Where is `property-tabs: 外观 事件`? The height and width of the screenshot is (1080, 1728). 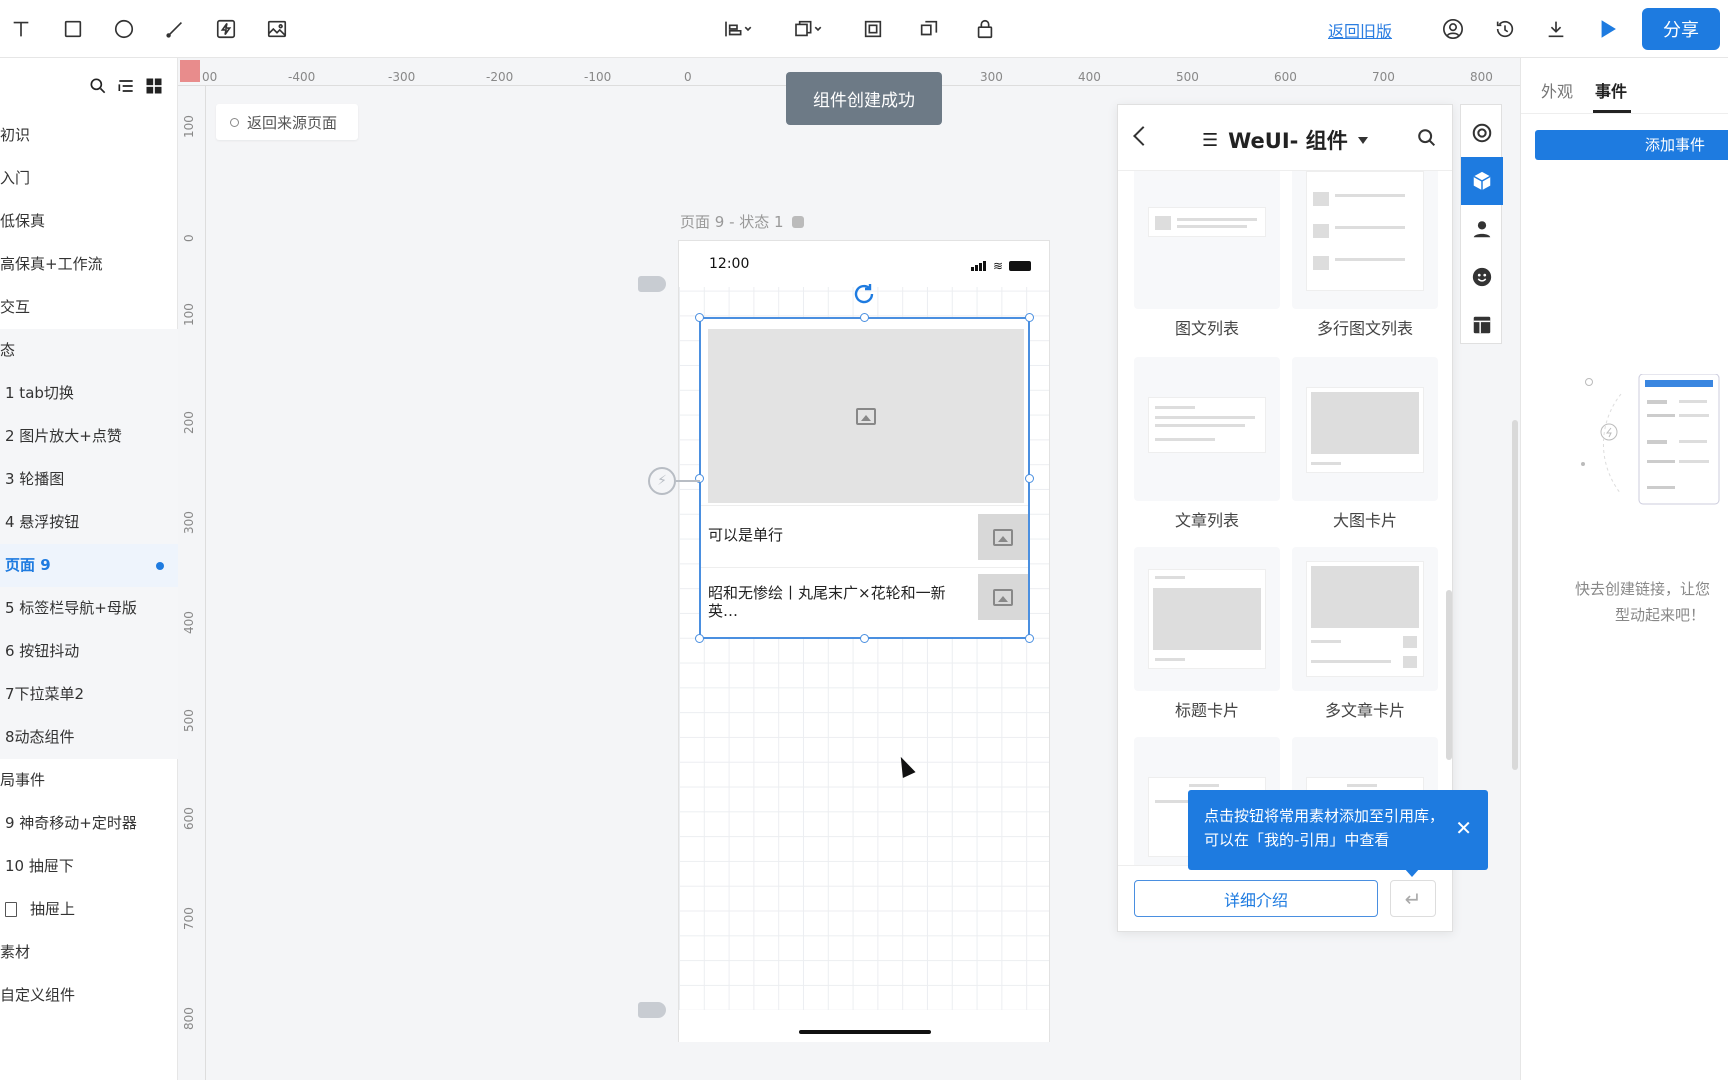 property-tabs: 外观 事件 is located at coordinates (1624, 86).